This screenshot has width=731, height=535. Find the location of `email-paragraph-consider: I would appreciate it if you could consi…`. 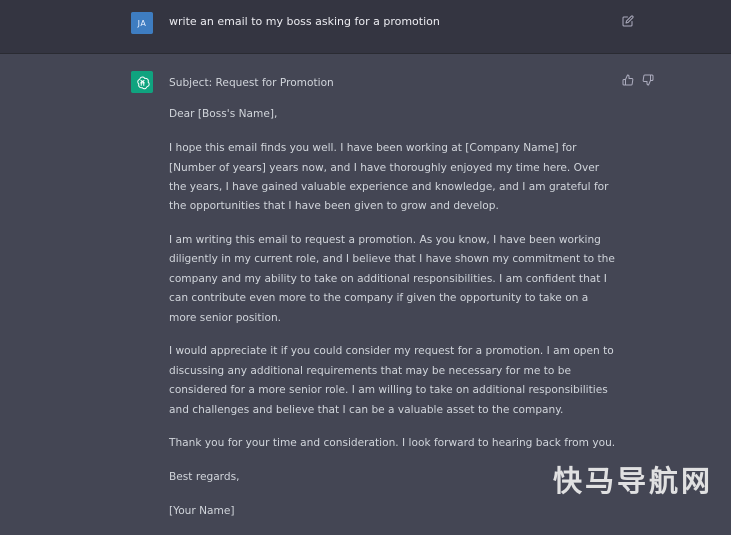

email-paragraph-consider: I would appreciate it if you could consi… is located at coordinates (391, 380).